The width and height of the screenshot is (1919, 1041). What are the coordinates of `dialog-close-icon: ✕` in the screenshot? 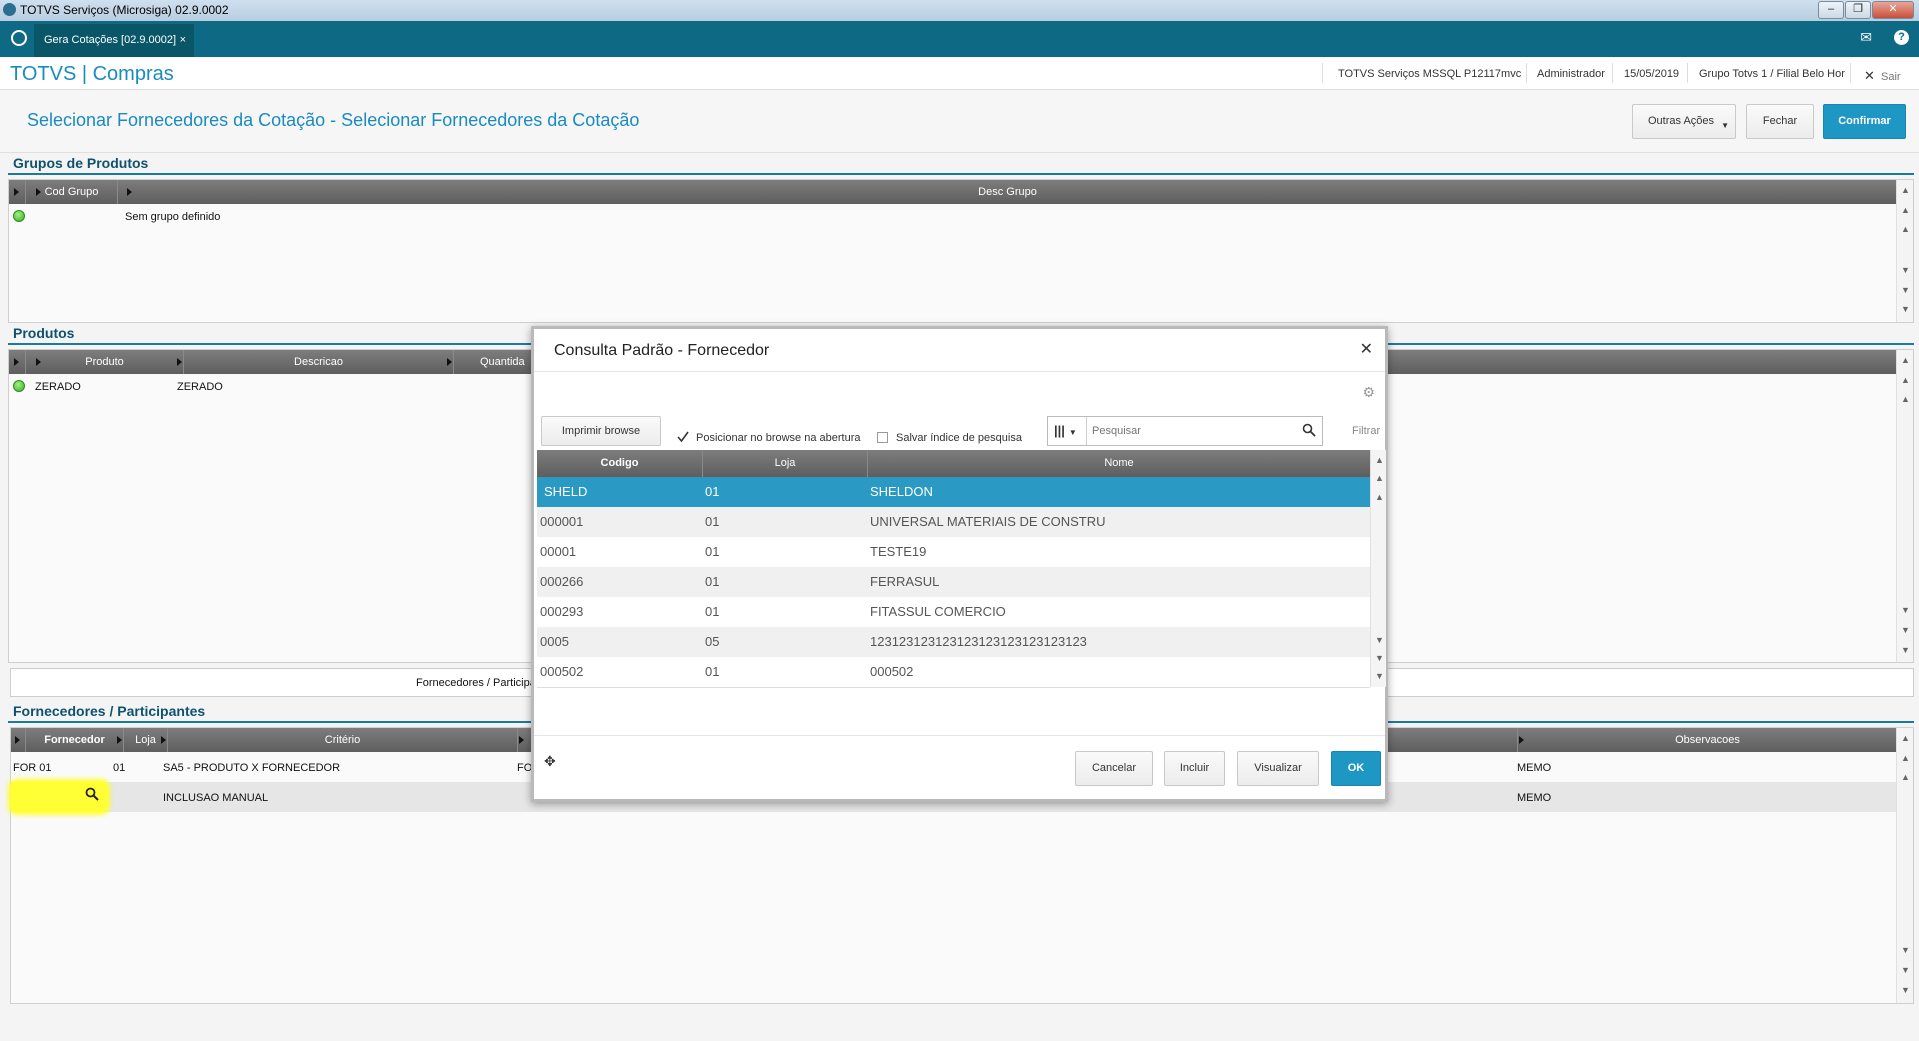 It's located at (1366, 349).